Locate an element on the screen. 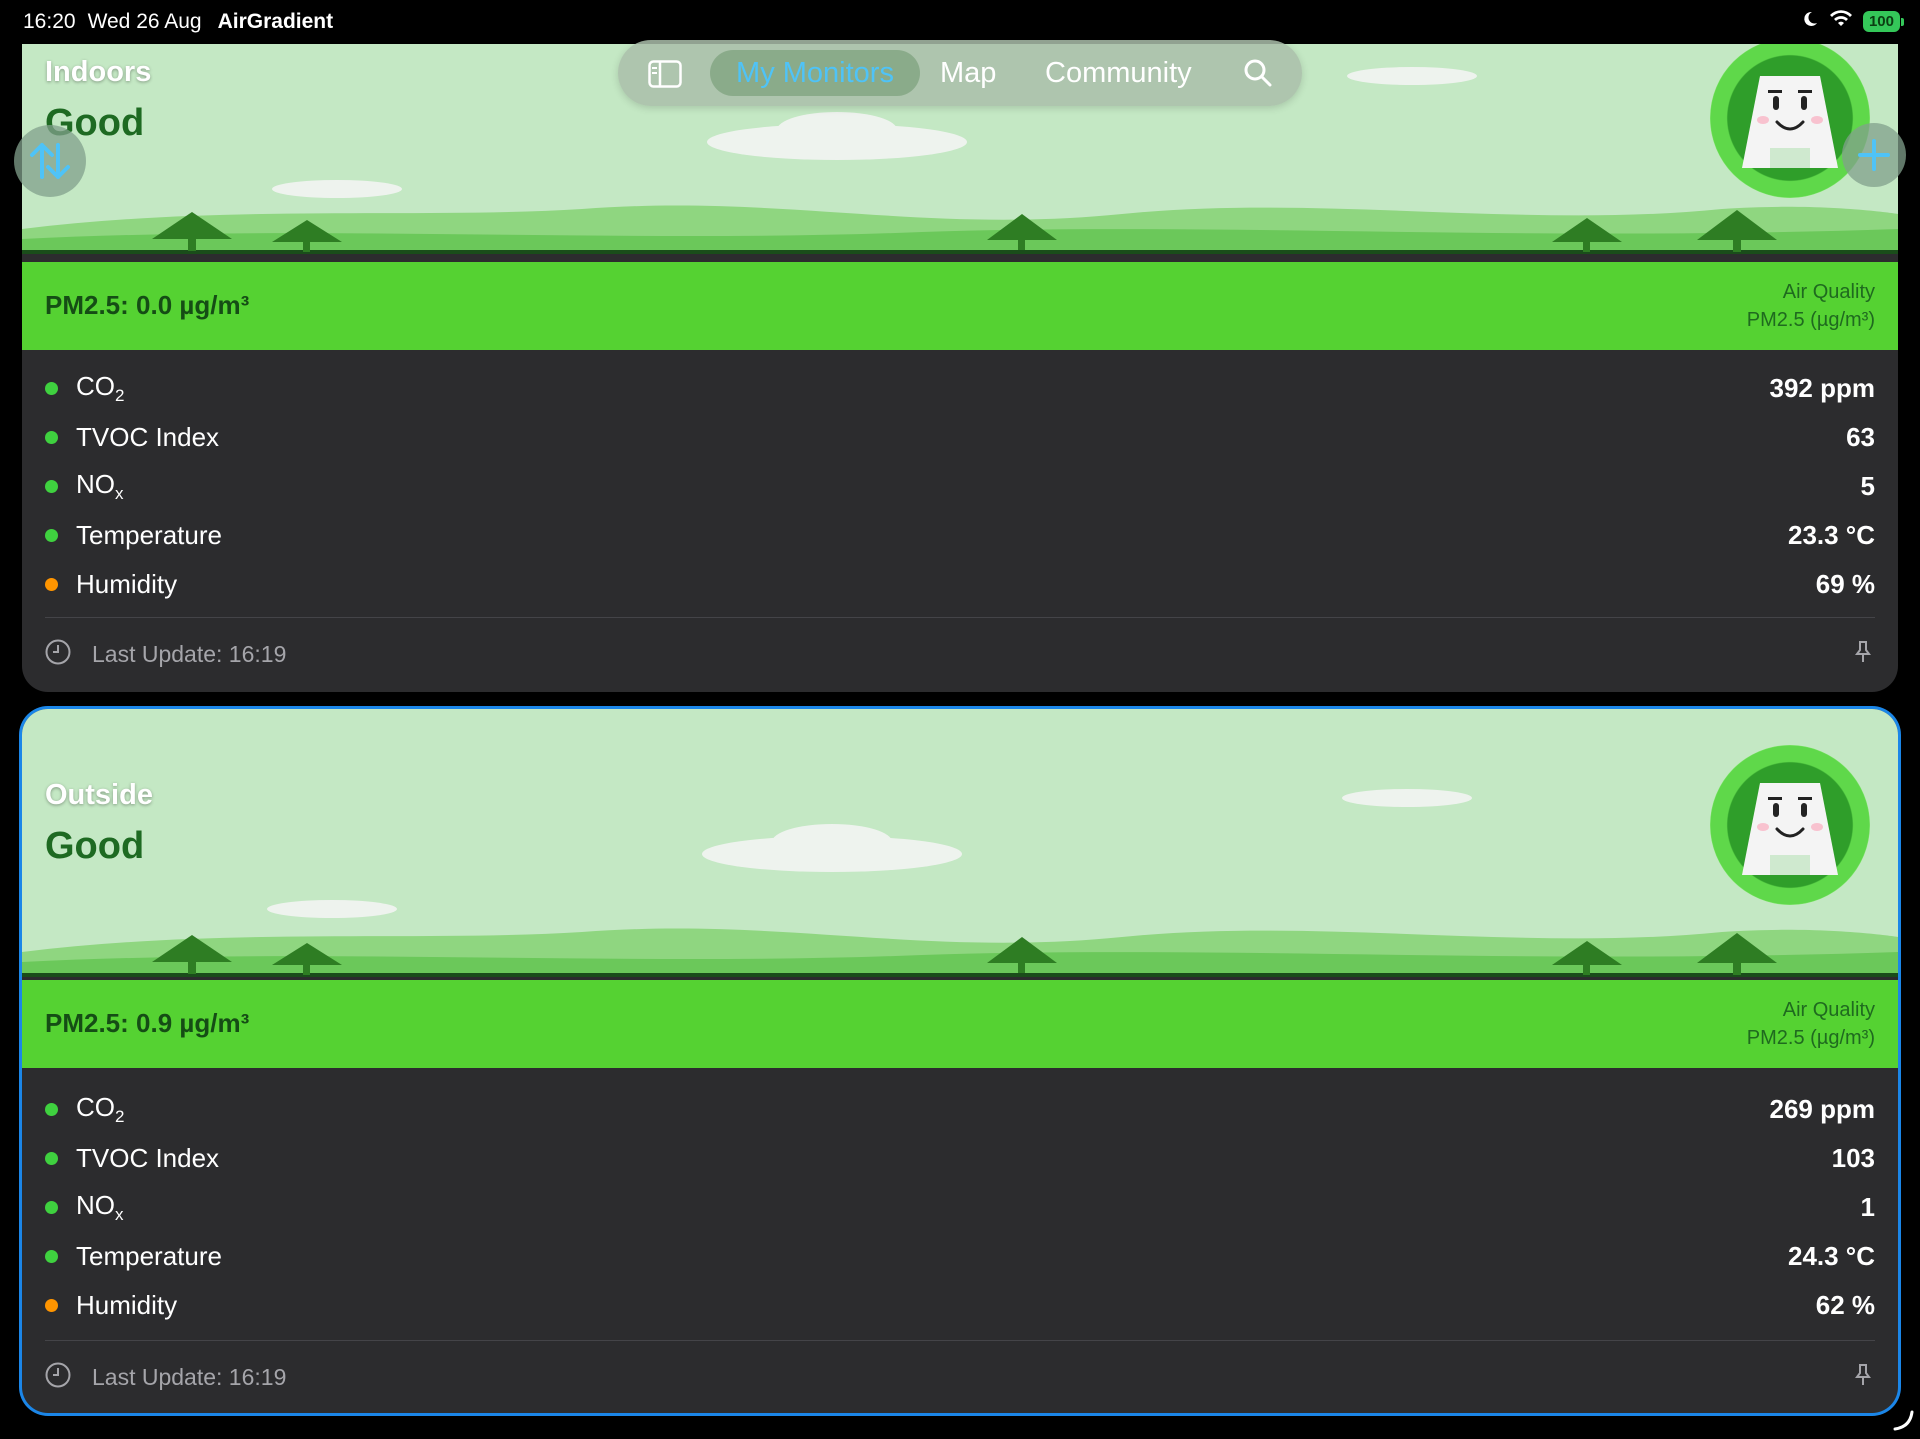 This screenshot has width=1920, height=1439. add-monitor-button is located at coordinates (1874, 155).